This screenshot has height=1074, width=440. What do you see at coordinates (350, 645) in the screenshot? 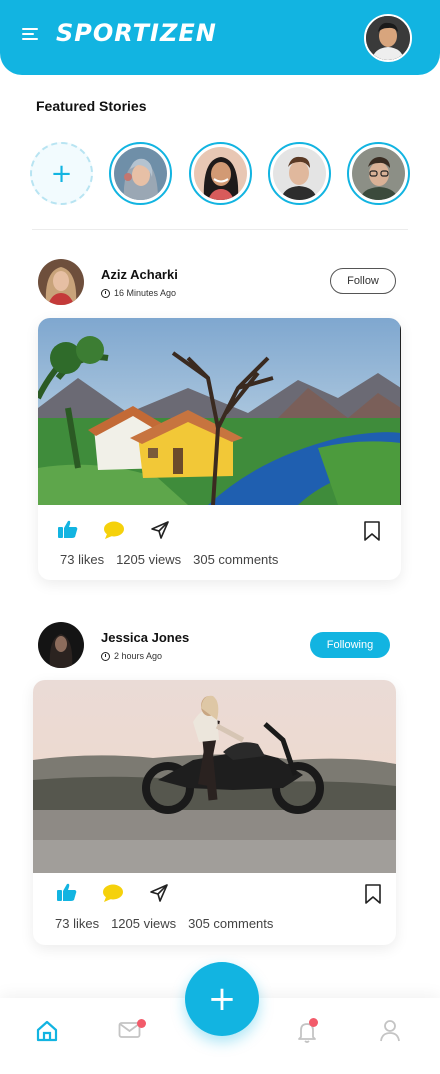
I see `following-button: Following` at bounding box center [350, 645].